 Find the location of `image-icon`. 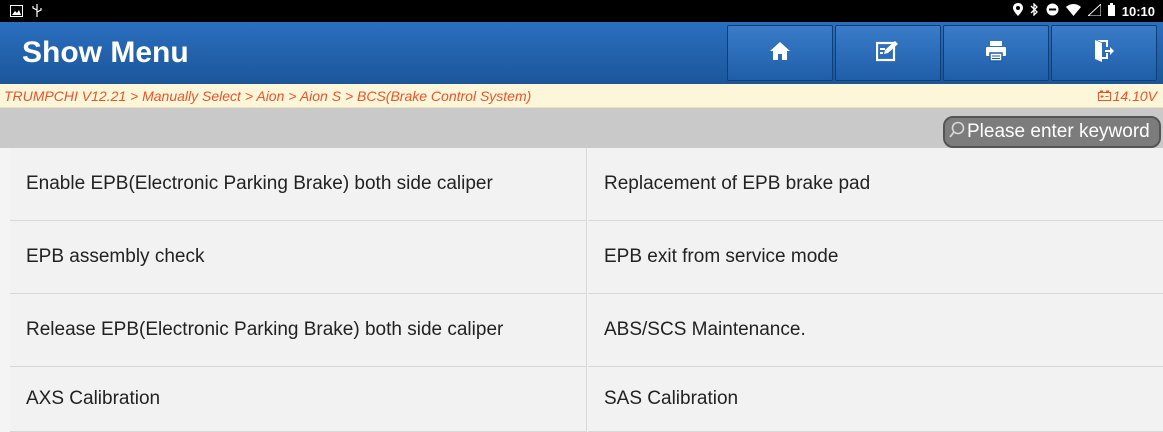

image-icon is located at coordinates (16, 12).